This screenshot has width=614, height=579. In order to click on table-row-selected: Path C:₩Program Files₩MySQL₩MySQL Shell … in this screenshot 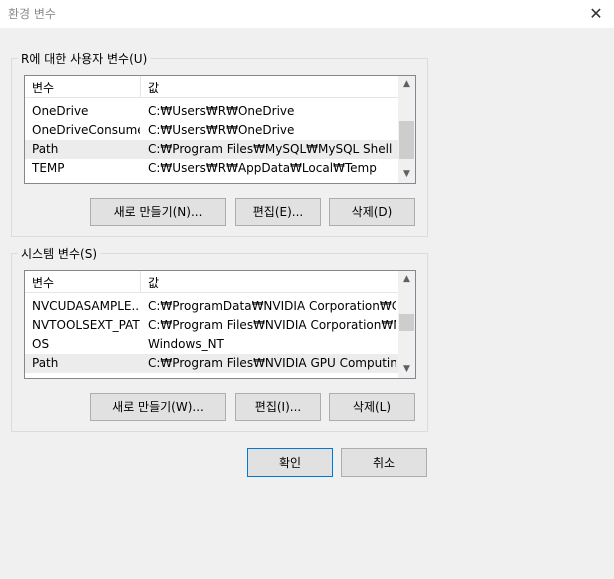, I will do `click(211, 149)`.